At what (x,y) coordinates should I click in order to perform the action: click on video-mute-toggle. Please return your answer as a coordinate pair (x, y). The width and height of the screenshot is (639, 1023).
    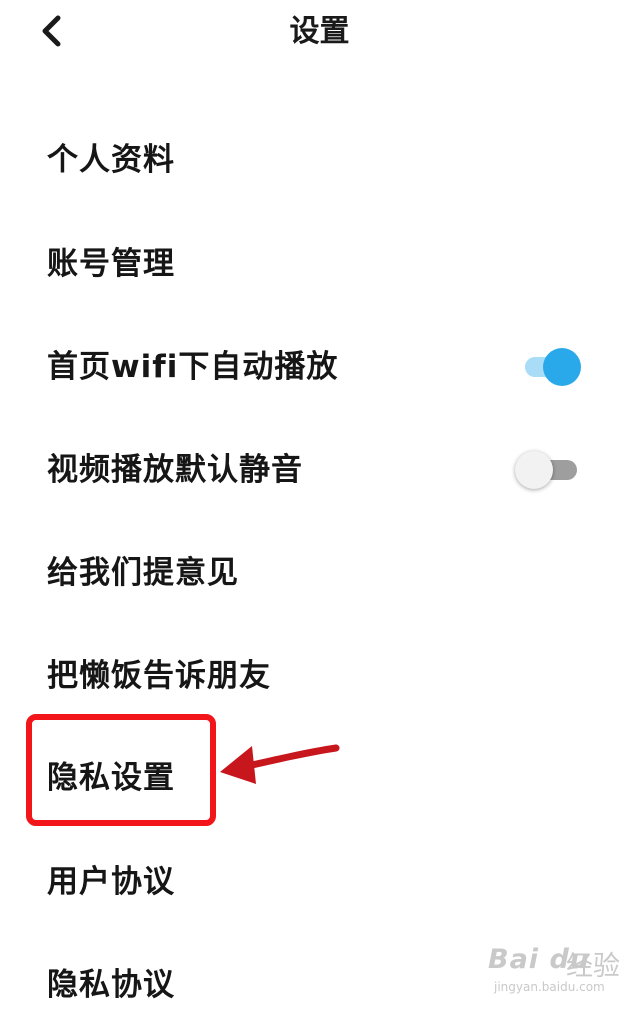
    Looking at the image, I should click on (548, 470).